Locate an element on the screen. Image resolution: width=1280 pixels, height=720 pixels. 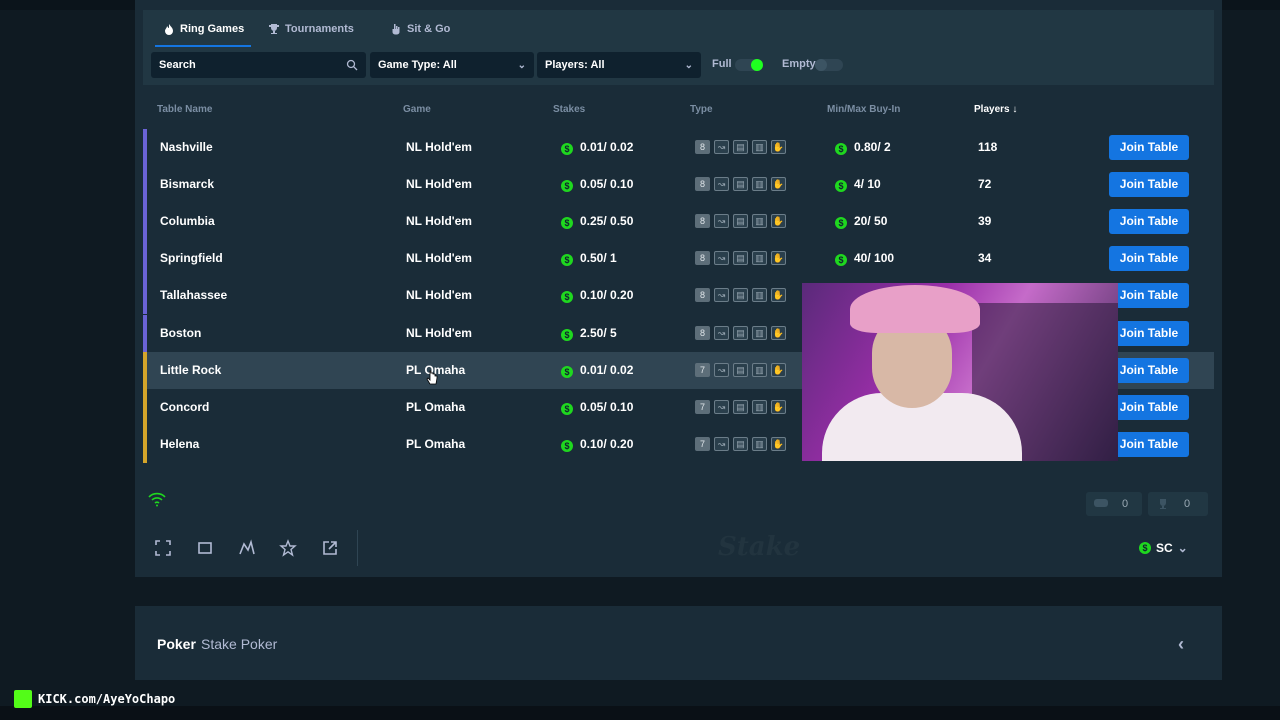
col-type: Type is located at coordinates (701, 109).